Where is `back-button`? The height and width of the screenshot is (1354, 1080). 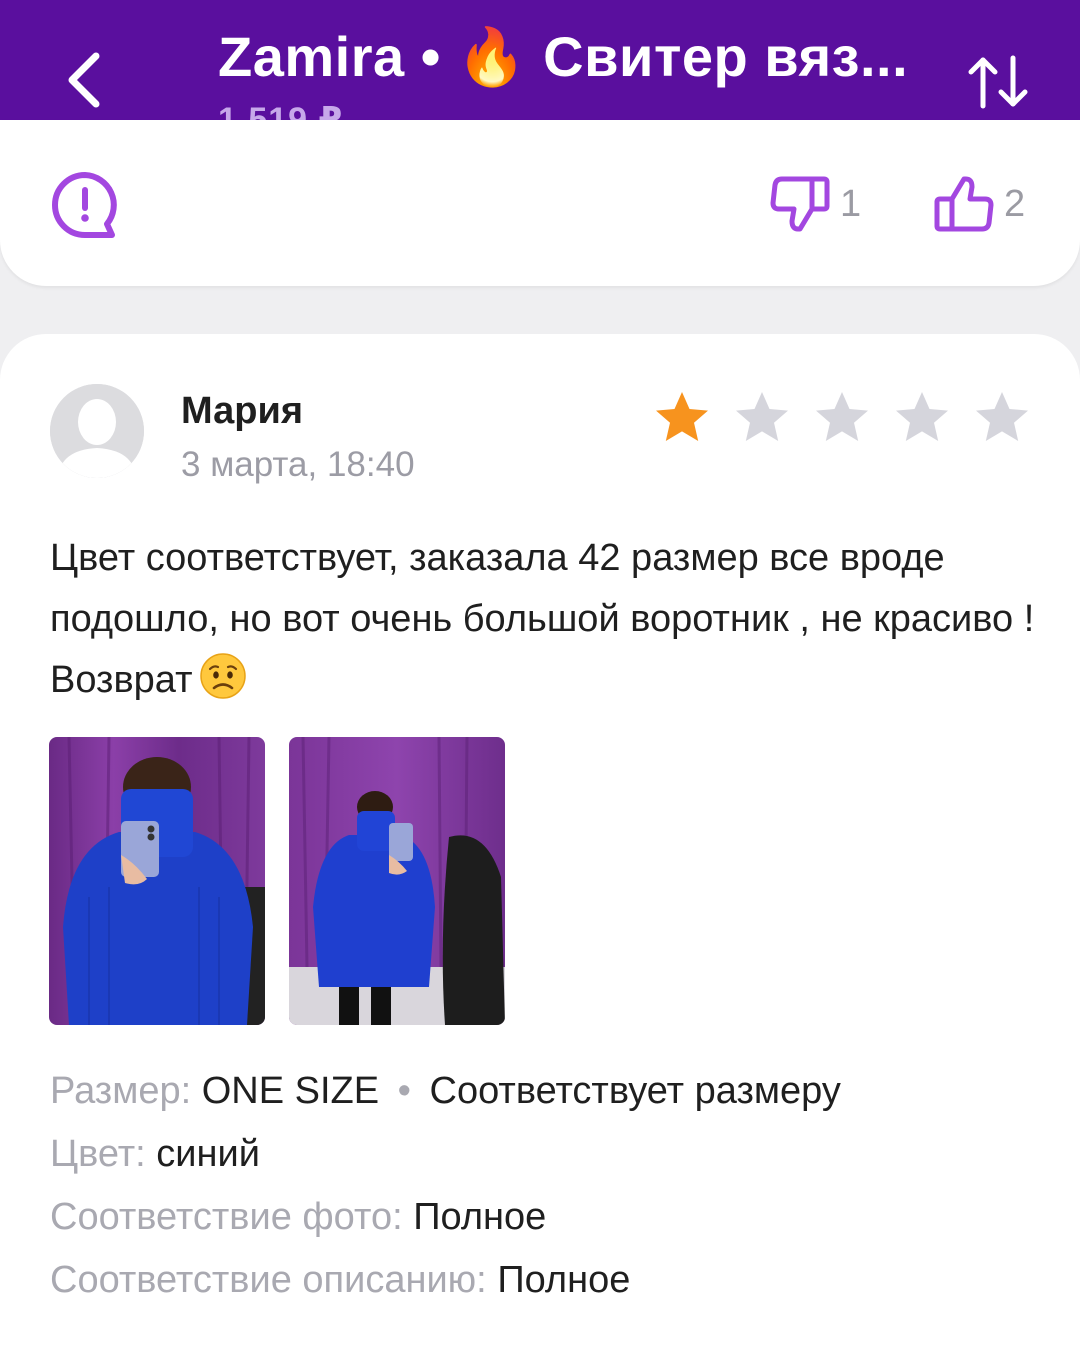 back-button is located at coordinates (84, 80).